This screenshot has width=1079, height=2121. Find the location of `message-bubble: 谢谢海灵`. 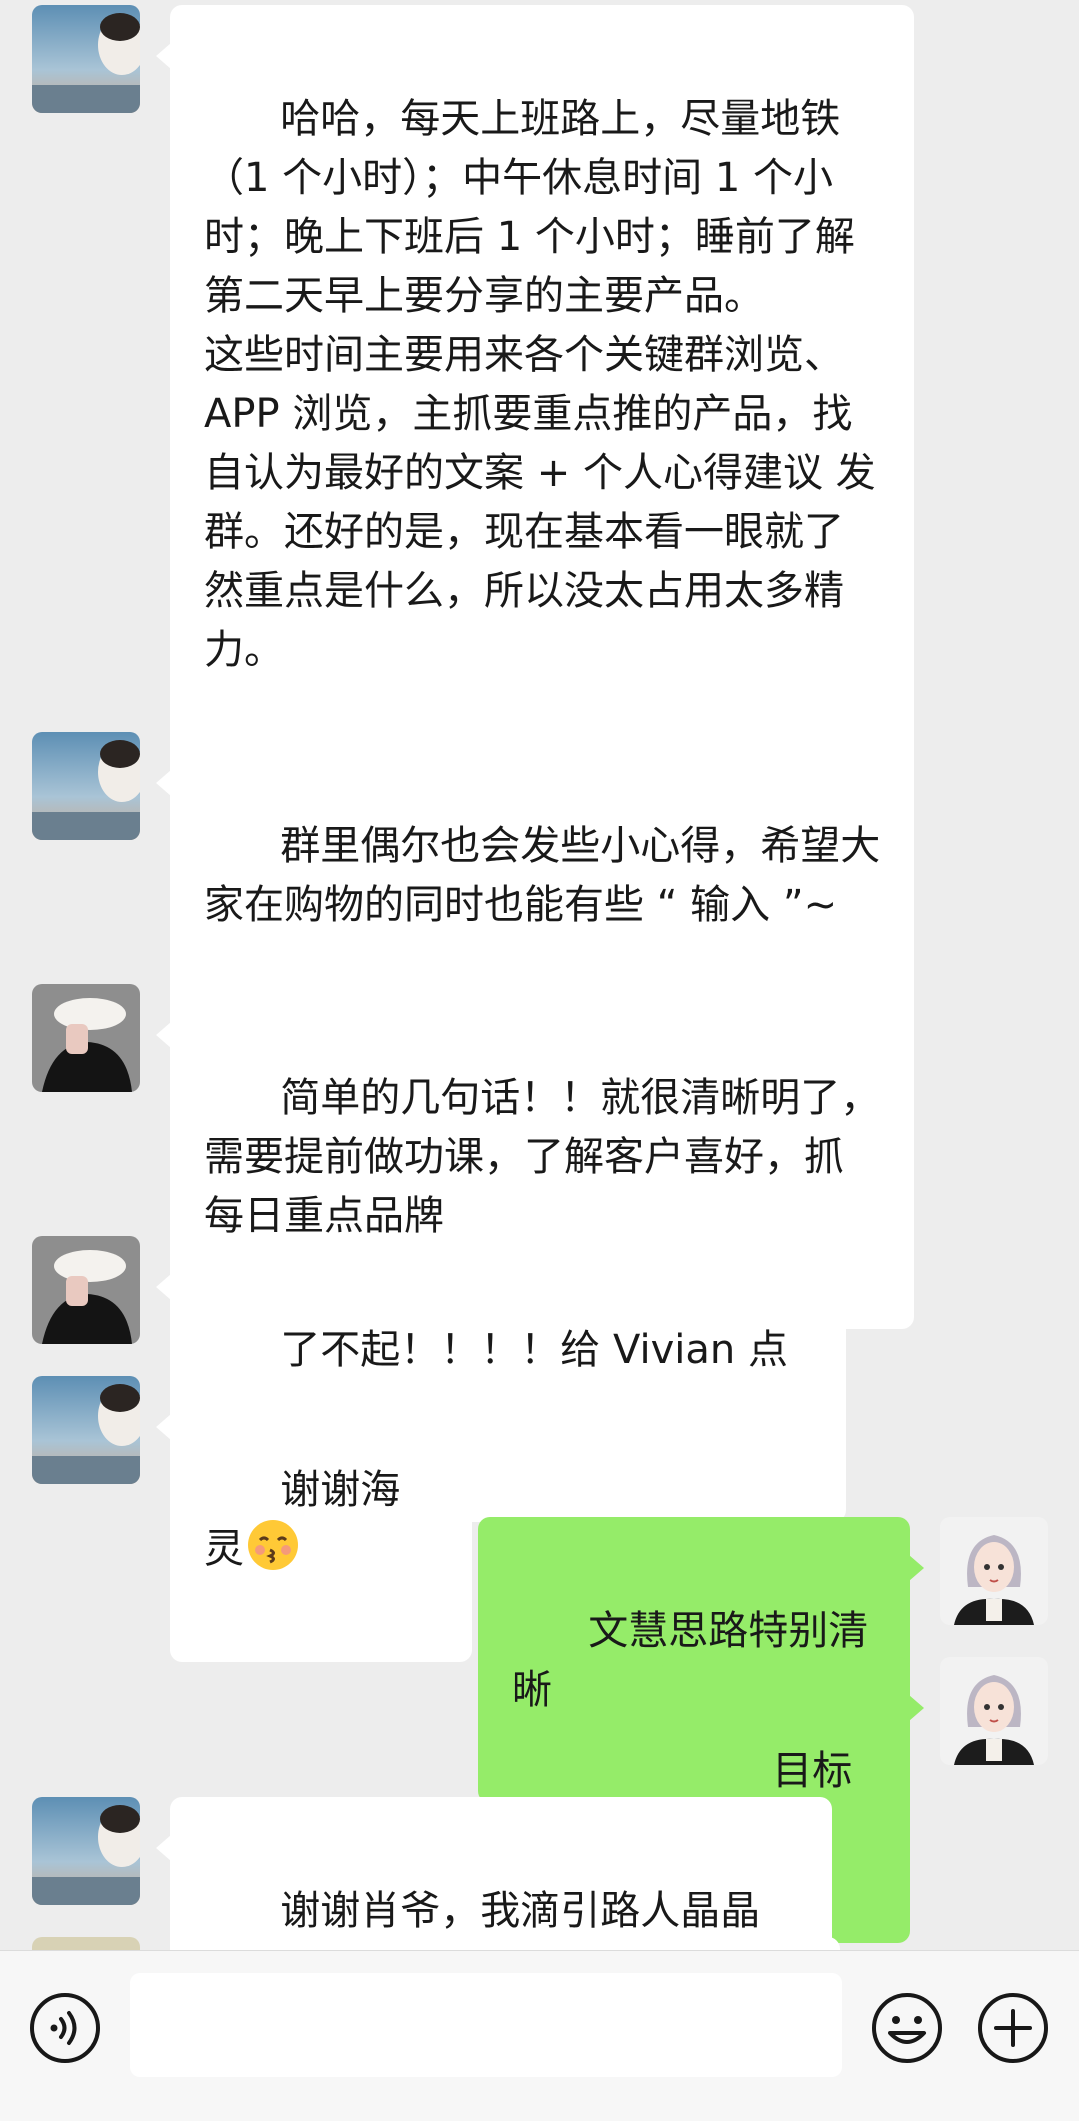

message-bubble: 谢谢海灵 is located at coordinates (314, 1519).